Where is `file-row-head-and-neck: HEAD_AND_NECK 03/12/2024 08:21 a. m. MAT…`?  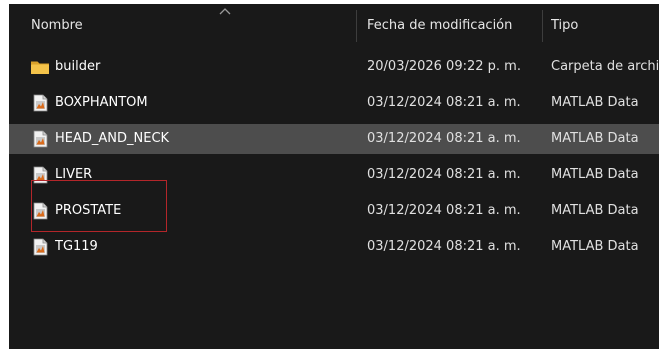
file-row-head-and-neck: HEAD_AND_NECK 03/12/2024 08:21 a. m. MAT… is located at coordinates (334, 139).